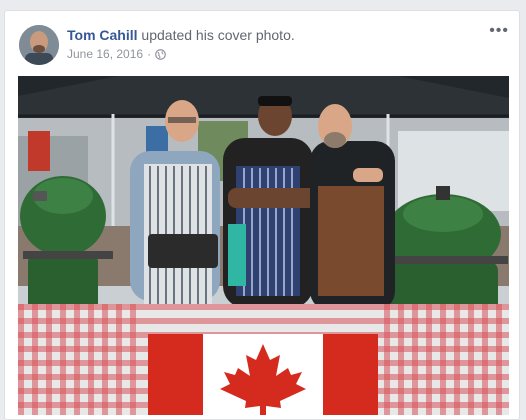 The image size is (526, 420). I want to click on post-headline: Tom Cahill updated his cover photo., so click(181, 35).